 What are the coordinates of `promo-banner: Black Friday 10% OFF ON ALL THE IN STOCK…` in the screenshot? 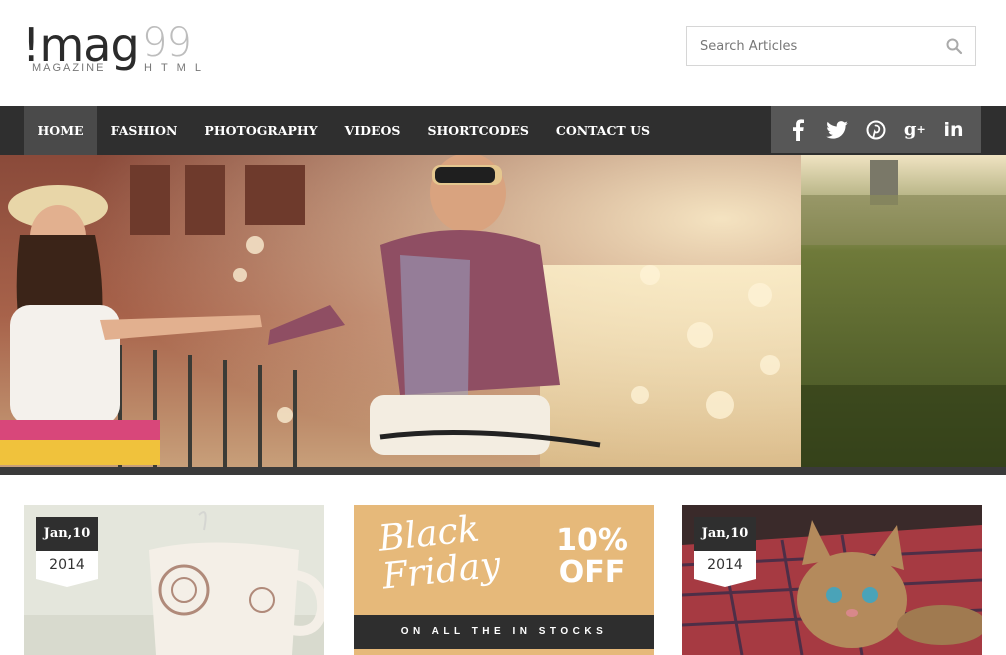 It's located at (504, 580).